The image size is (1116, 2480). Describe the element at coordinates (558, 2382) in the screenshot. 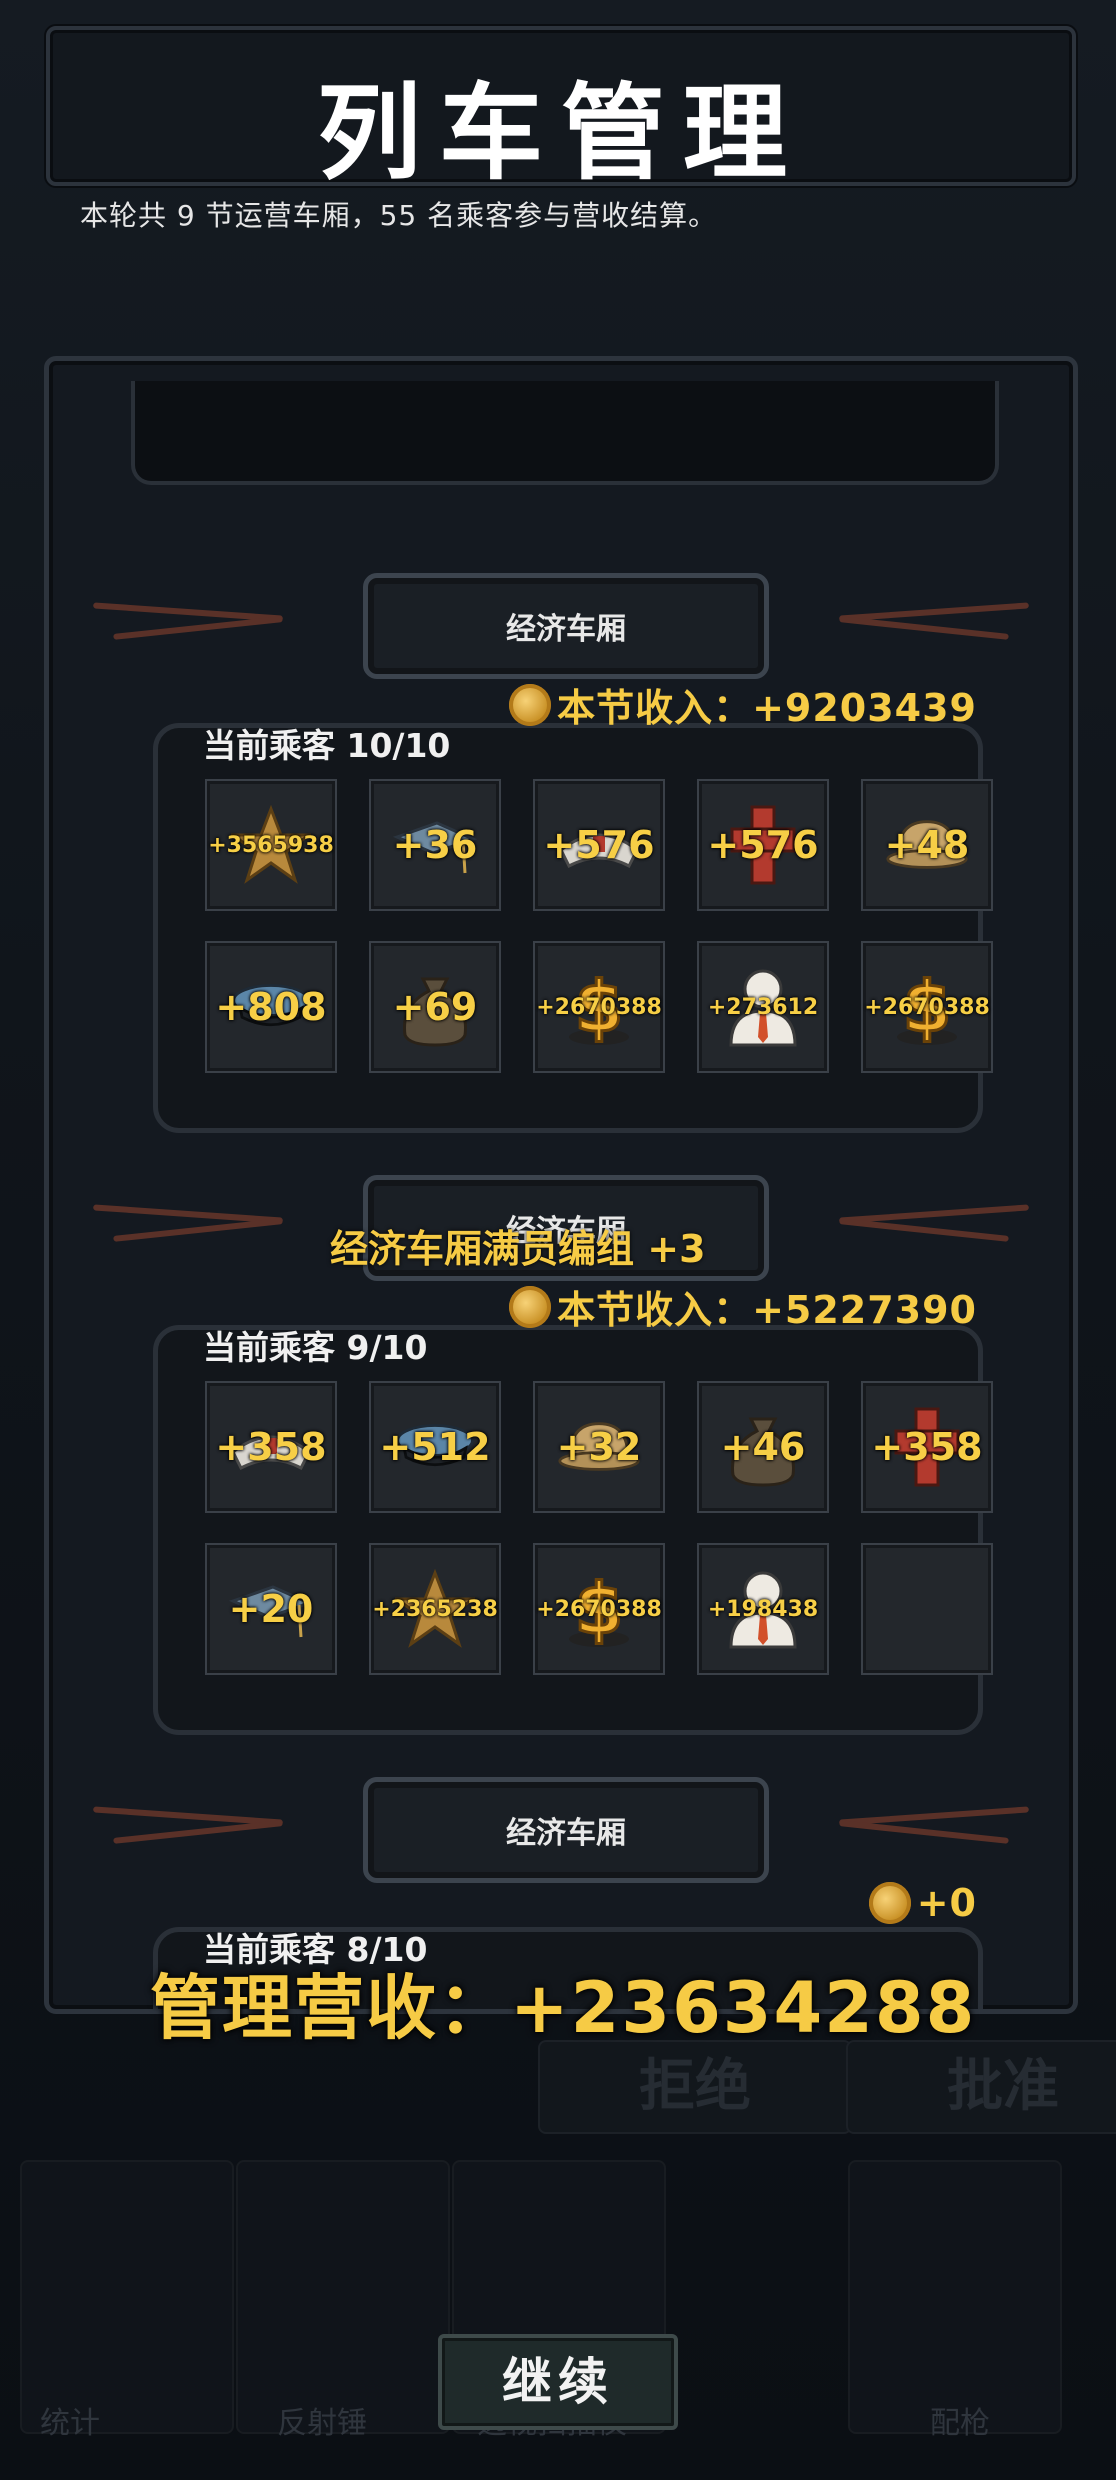

I see `continue-button: 继续` at that location.